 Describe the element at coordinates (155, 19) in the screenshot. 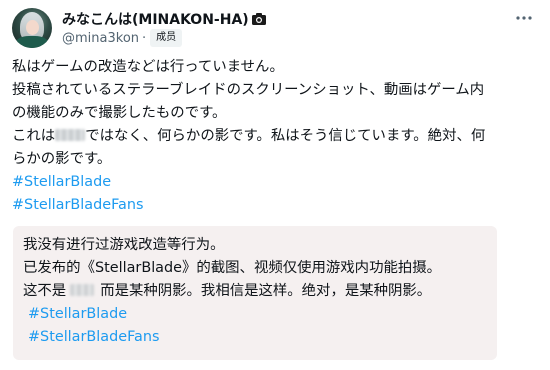

I see `author-display-name: みなこんは(MINAKON-HA)` at that location.